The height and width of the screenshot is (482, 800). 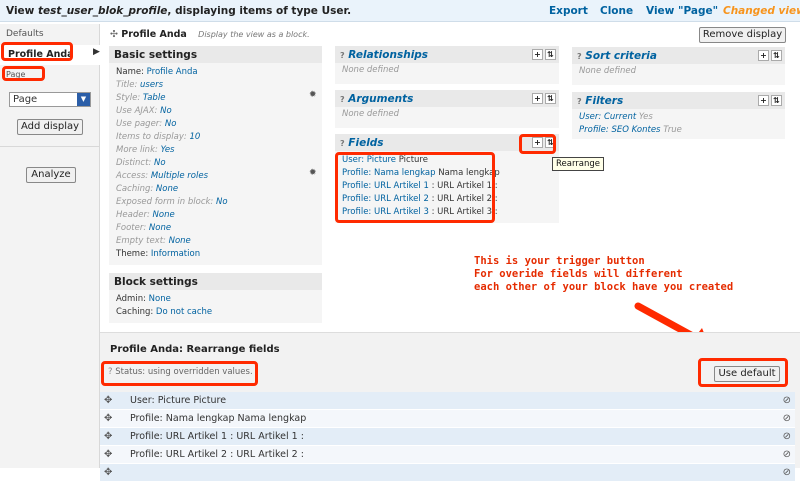 I want to click on setting-label: Distinct:, so click(x=134, y=163).